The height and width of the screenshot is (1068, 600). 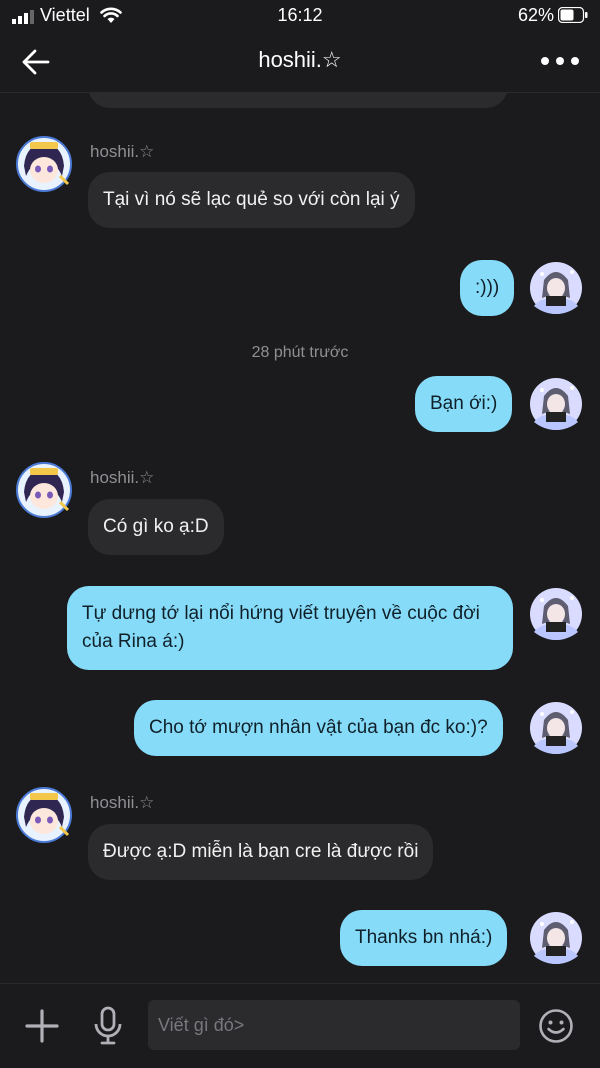 I want to click on clock: 16:12, so click(x=300, y=15).